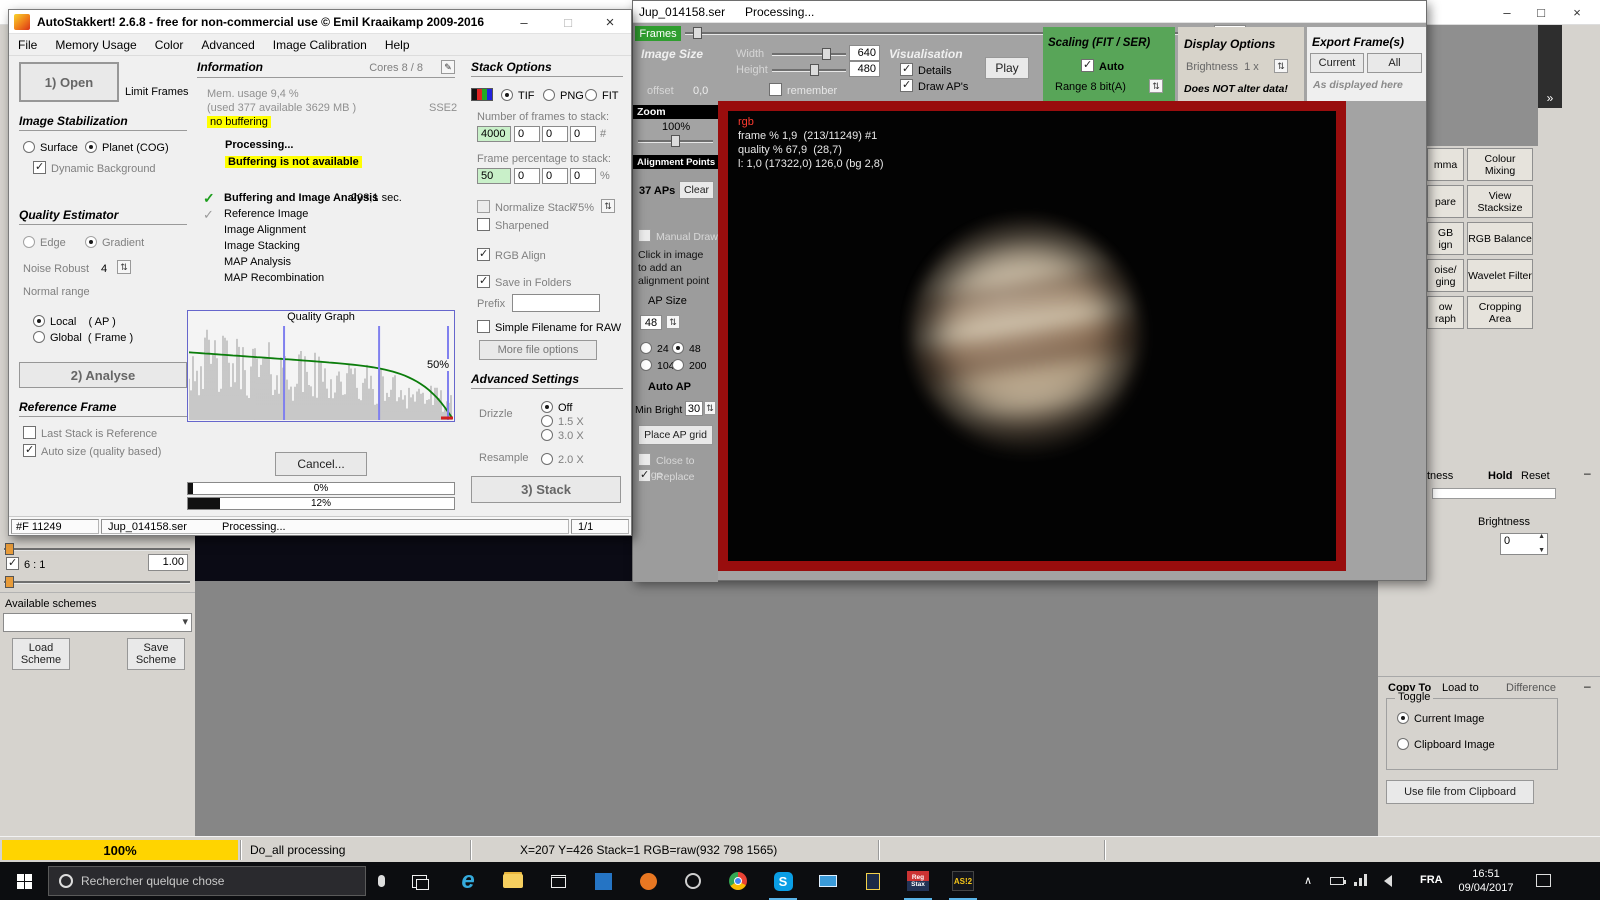 The image size is (1600, 900). I want to click on current-image-radio-row: Current Image, so click(1440, 718).